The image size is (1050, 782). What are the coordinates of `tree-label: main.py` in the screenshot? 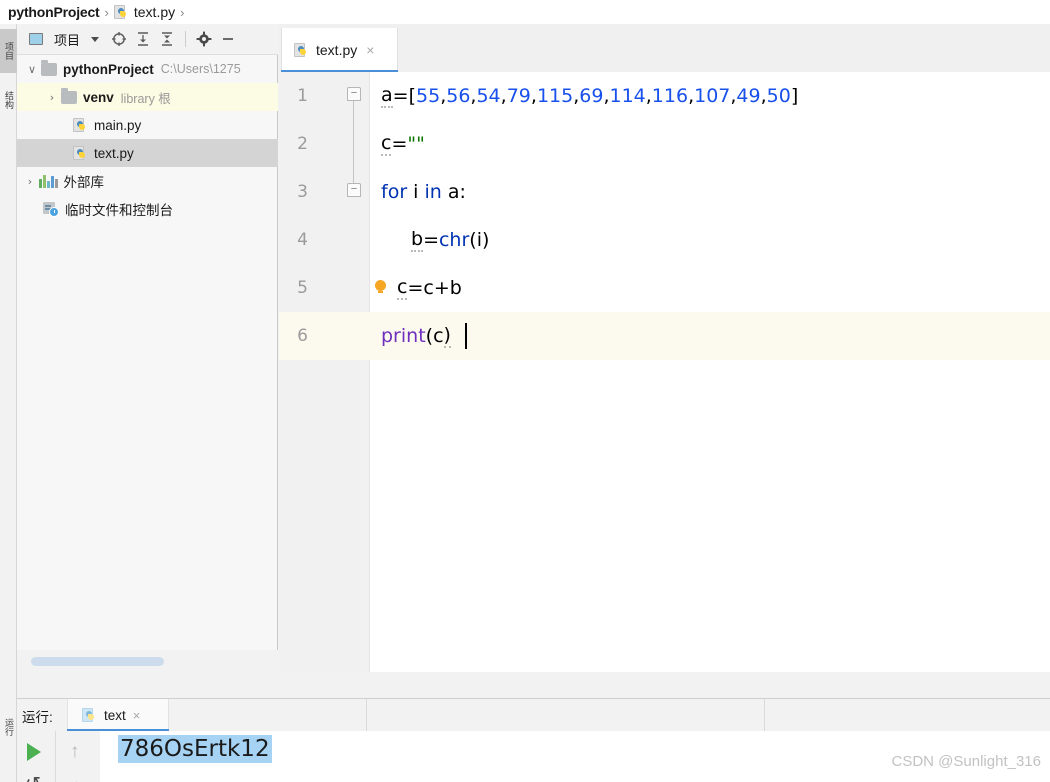 It's located at (118, 125).